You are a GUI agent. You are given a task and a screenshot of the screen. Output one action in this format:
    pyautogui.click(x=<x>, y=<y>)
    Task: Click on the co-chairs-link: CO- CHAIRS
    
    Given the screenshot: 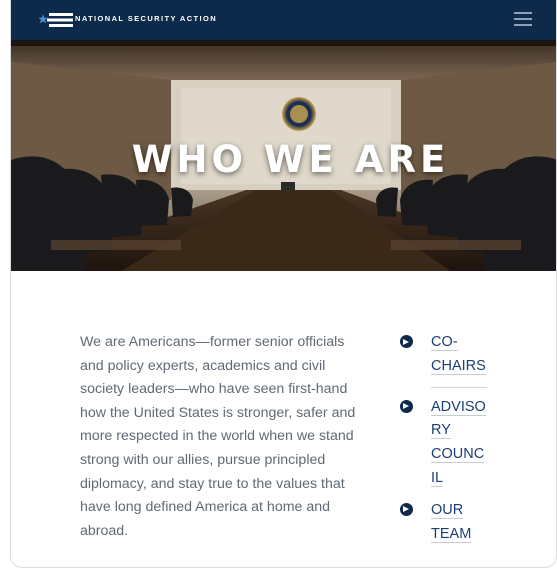 What is the action you would take?
    pyautogui.click(x=461, y=355)
    